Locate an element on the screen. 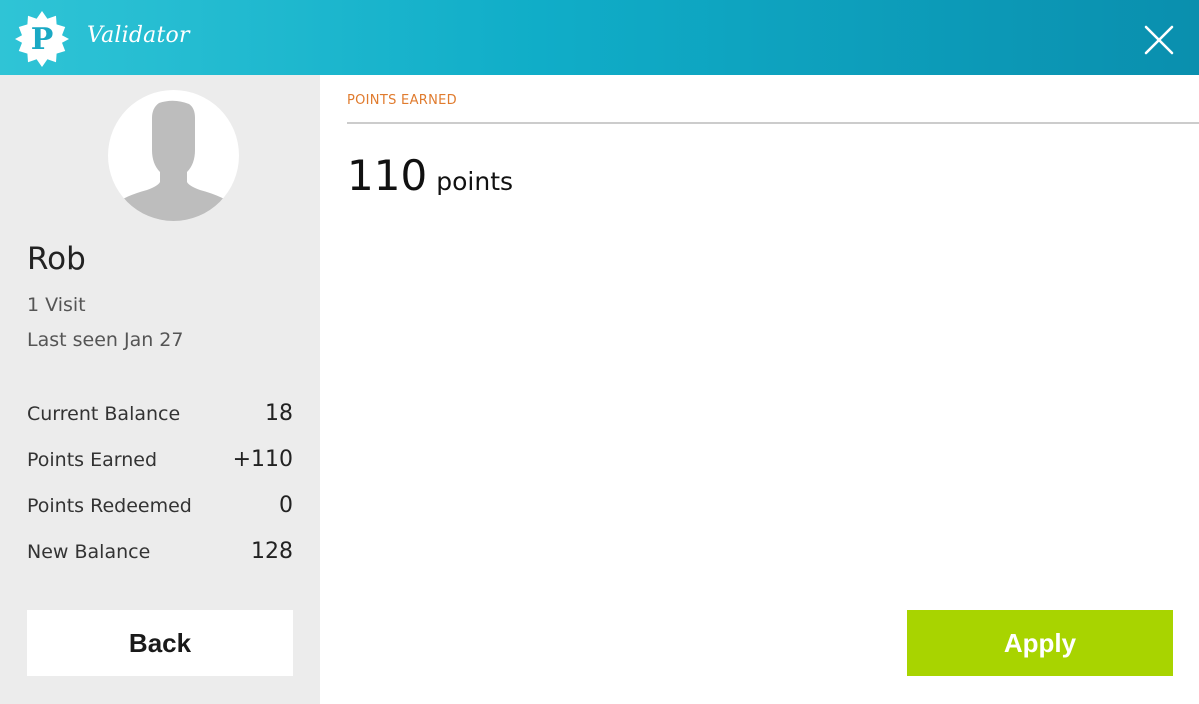 This screenshot has height=704, width=1199. stat-label: Current Balance is located at coordinates (104, 414).